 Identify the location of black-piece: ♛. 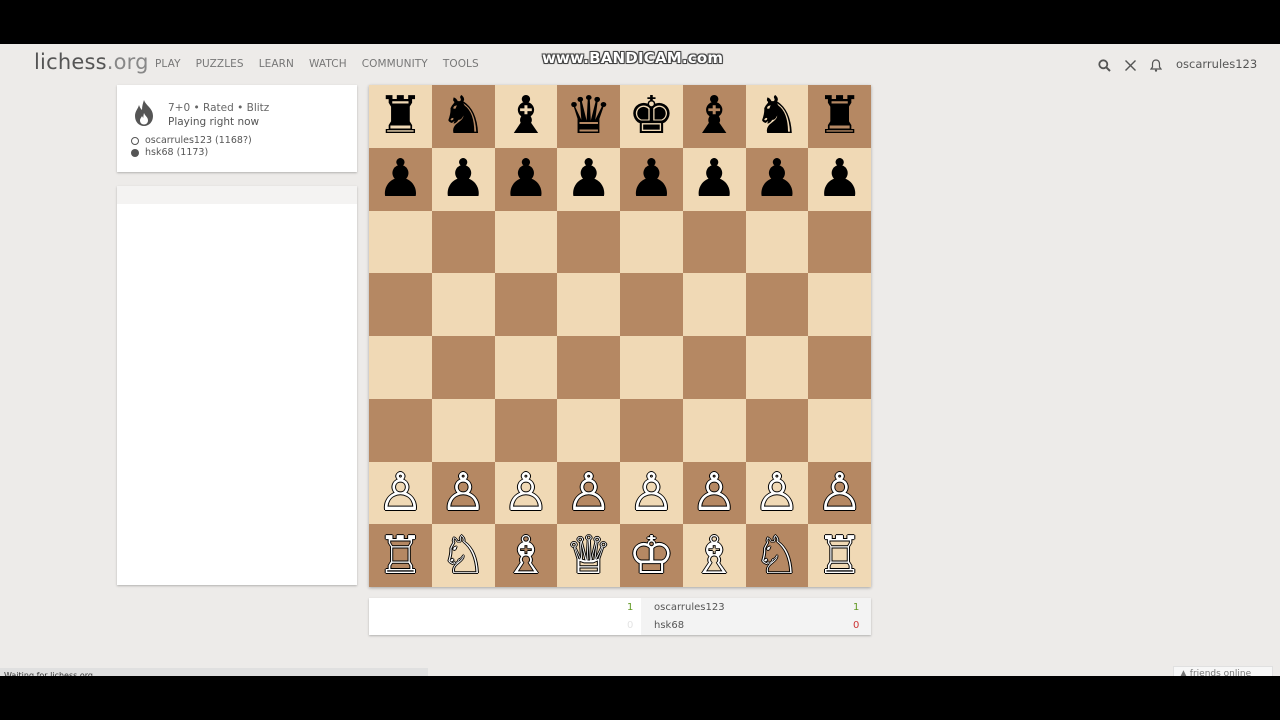
(588, 116).